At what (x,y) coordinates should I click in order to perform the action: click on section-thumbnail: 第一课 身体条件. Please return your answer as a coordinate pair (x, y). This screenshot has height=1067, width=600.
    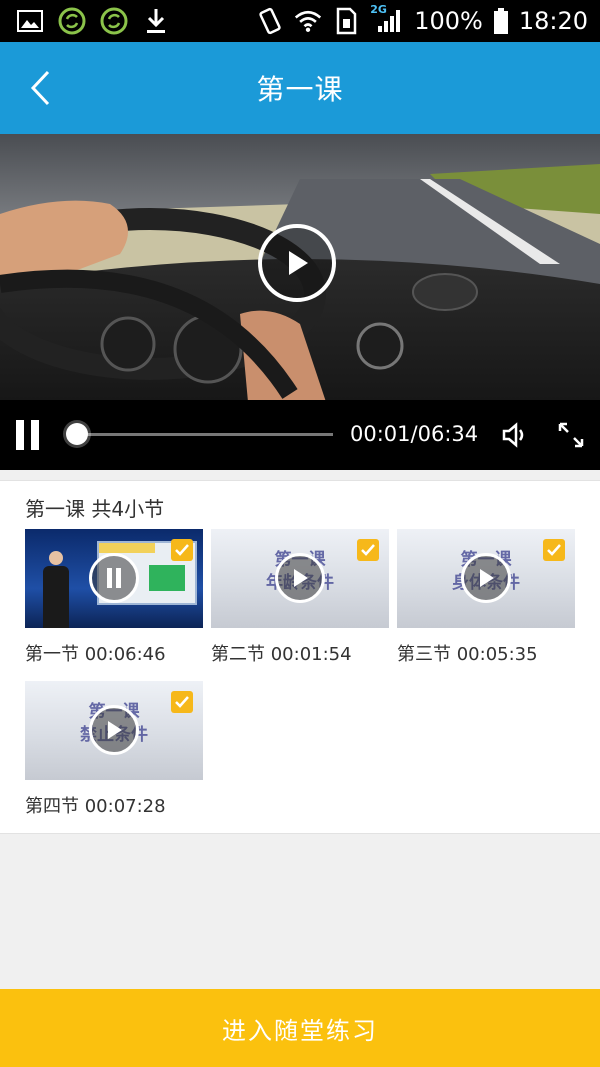
    Looking at the image, I should click on (486, 578).